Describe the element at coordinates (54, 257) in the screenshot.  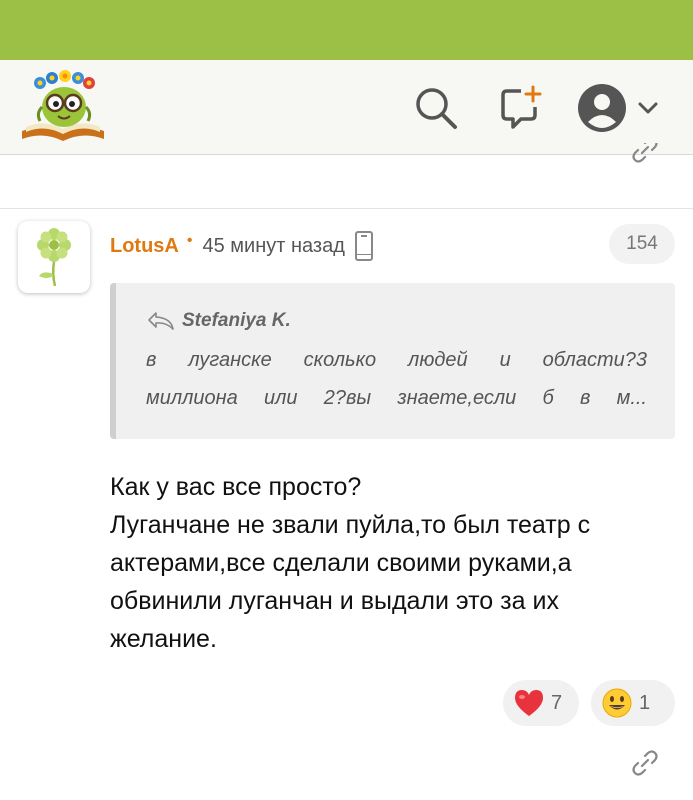
I see `commenter-avatar` at that location.